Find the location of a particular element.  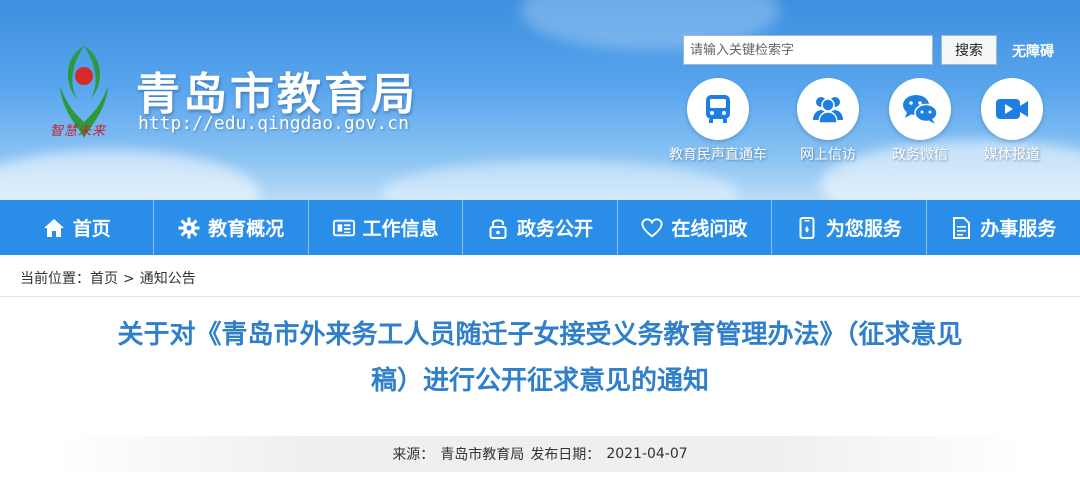

nav-item-label: 在线问政 is located at coordinates (709, 229).